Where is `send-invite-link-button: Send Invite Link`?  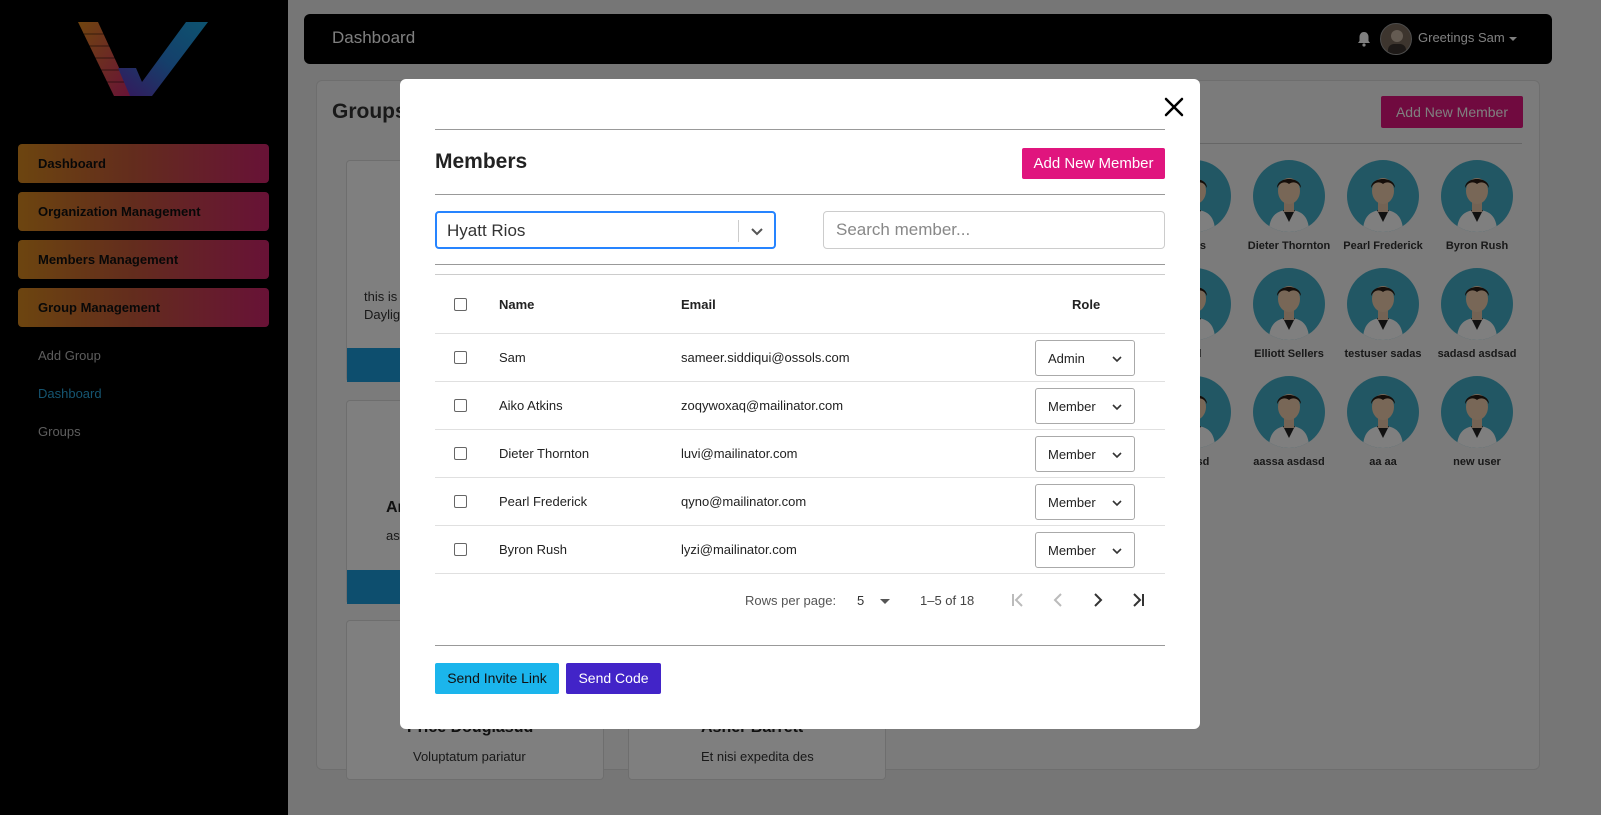
send-invite-link-button: Send Invite Link is located at coordinates (497, 678).